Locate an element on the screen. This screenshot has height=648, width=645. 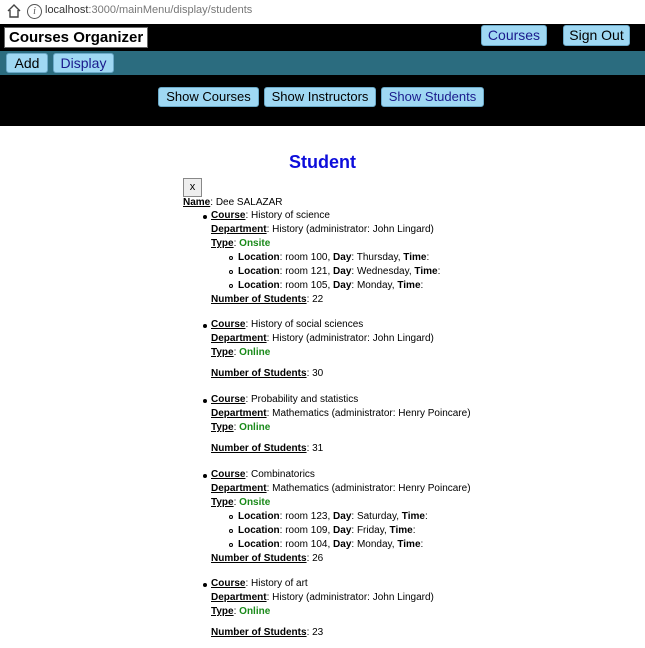
sub-navbar: Add Display is located at coordinates (322, 63).